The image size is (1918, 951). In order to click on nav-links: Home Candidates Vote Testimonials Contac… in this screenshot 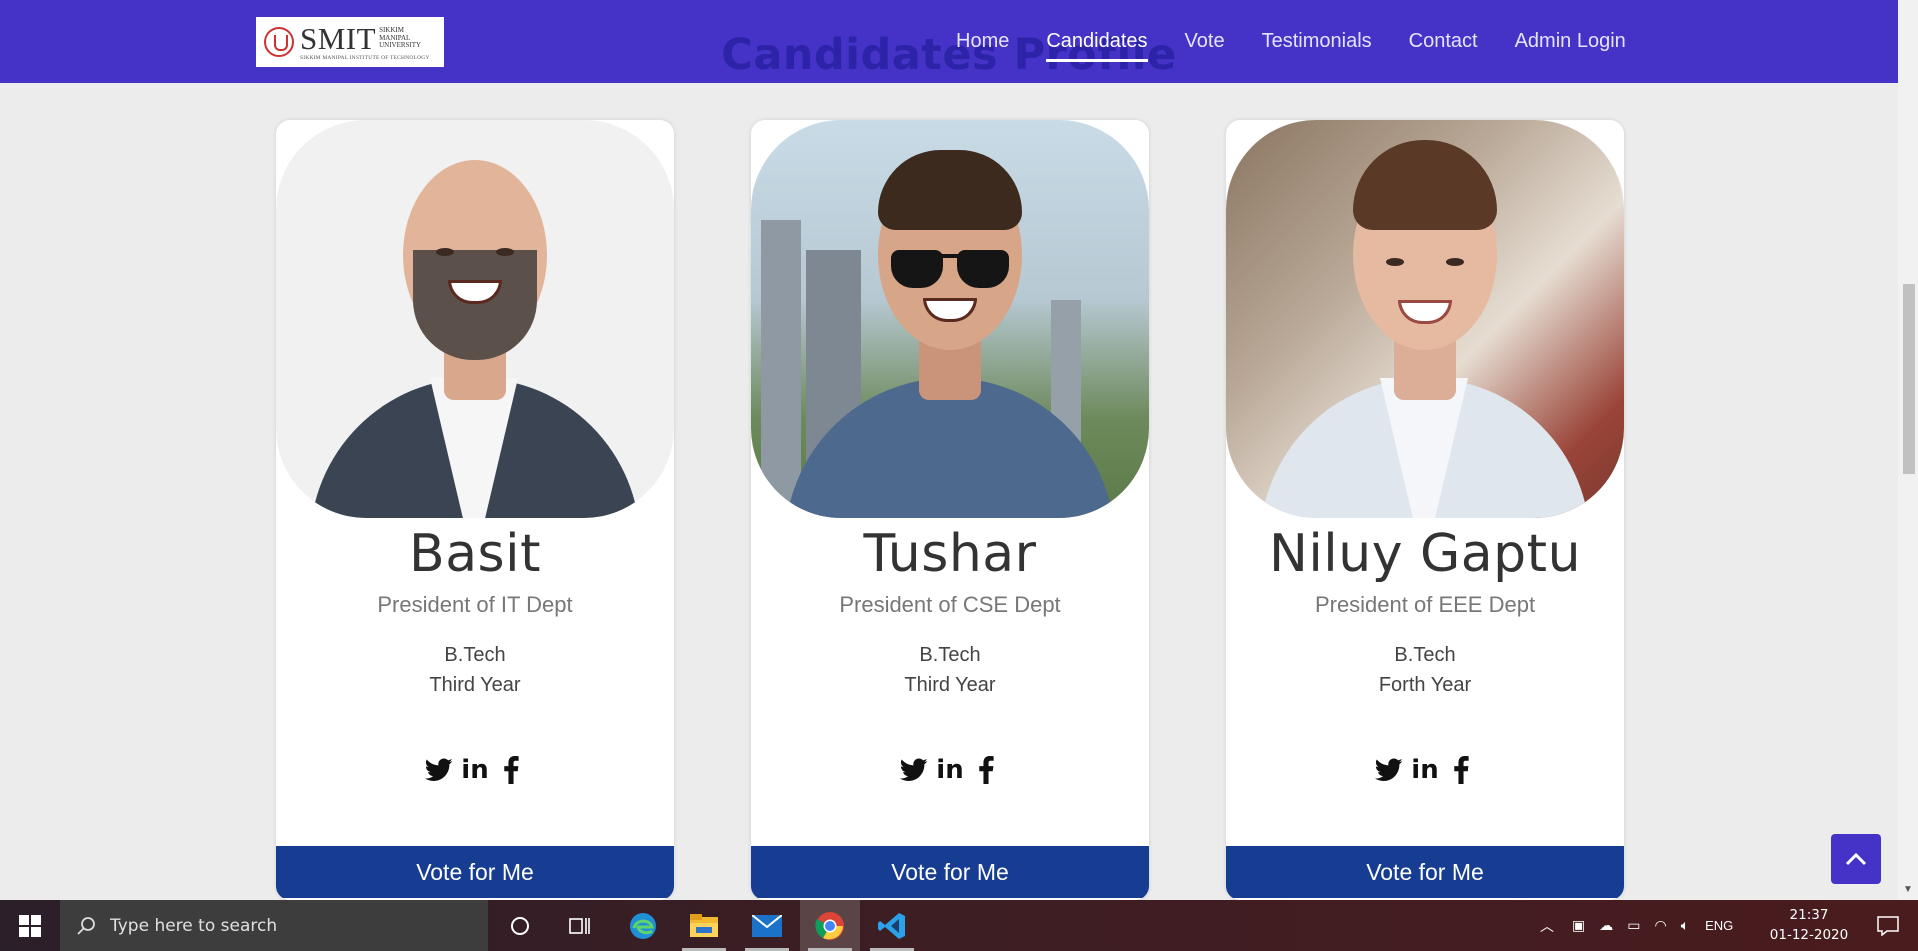, I will do `click(1309, 41)`.